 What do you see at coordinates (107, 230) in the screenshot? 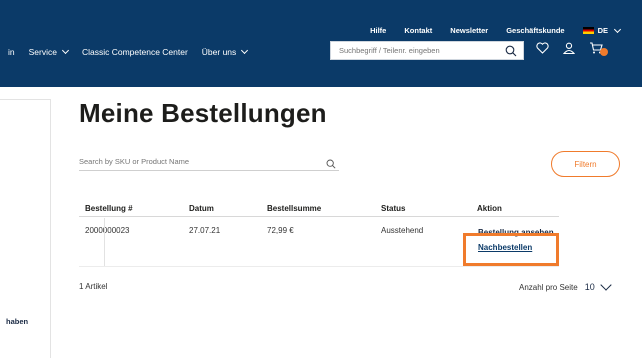
I see `order-number: 2000000023` at bounding box center [107, 230].